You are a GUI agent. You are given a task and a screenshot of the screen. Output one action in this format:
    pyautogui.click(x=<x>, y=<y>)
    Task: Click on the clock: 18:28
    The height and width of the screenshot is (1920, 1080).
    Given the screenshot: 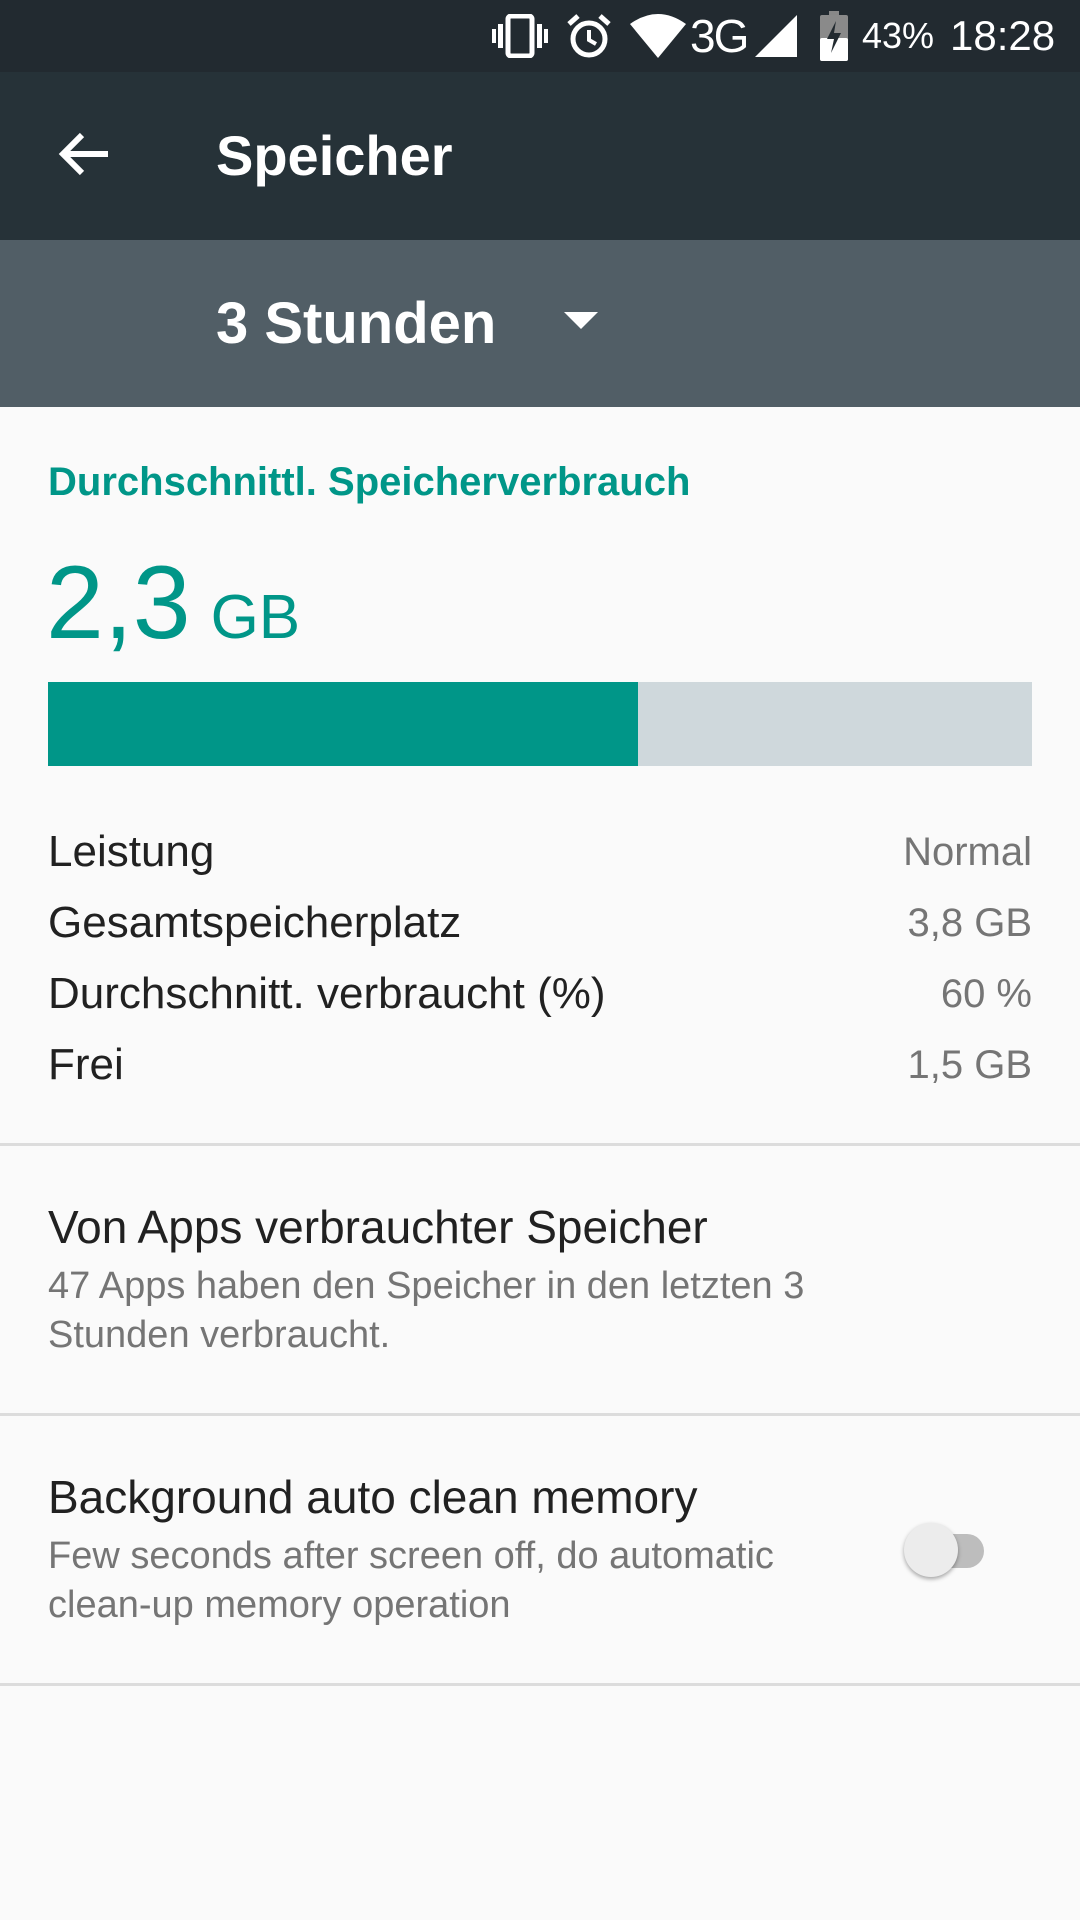 What is the action you would take?
    pyautogui.click(x=1003, y=35)
    